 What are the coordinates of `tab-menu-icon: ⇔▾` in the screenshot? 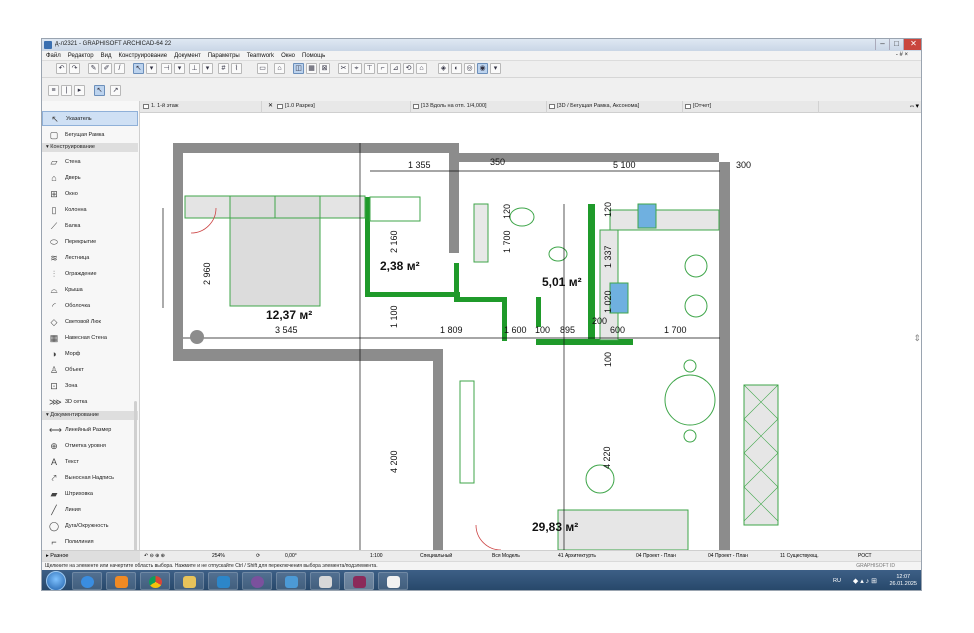 It's located at (913, 106).